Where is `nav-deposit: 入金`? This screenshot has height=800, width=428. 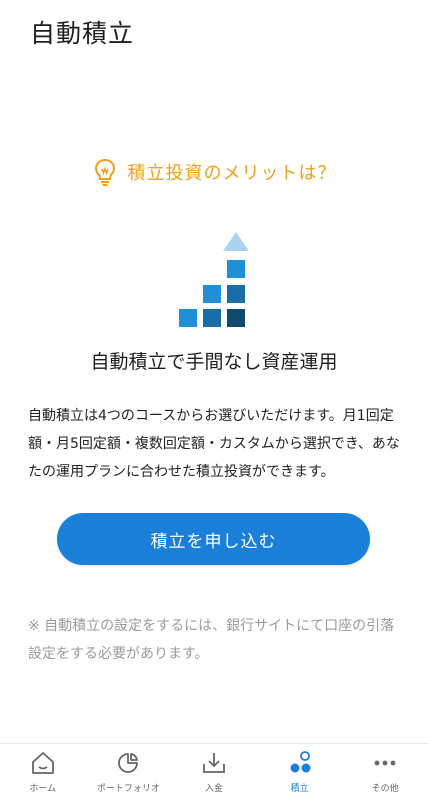 nav-deposit: 入金 is located at coordinates (214, 772).